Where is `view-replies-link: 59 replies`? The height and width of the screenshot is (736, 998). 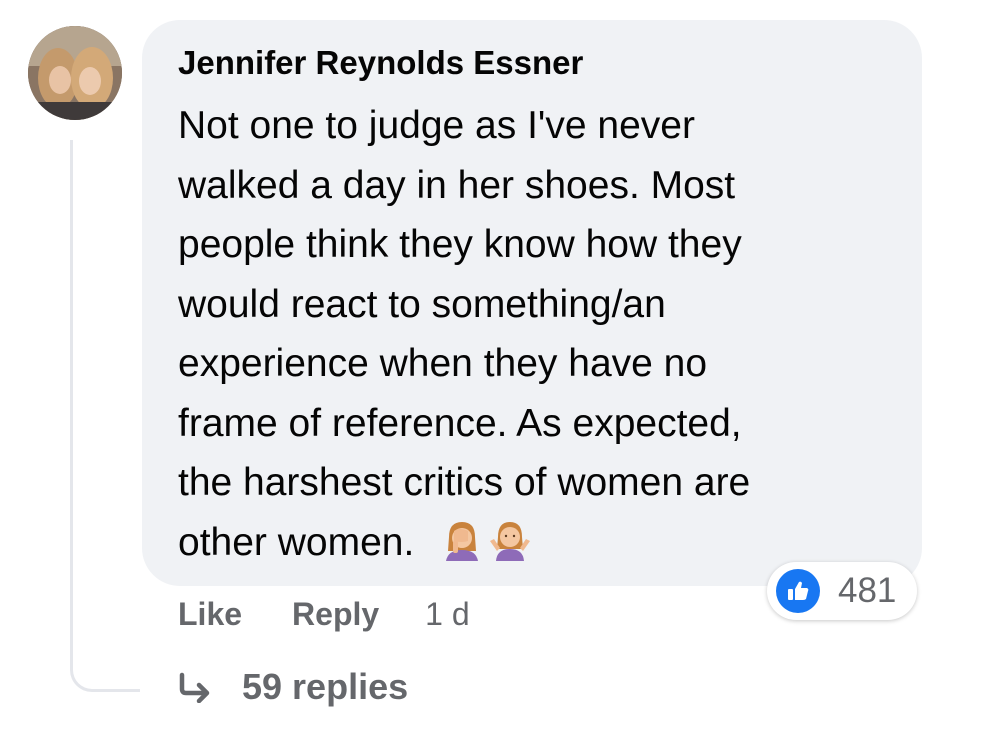
view-replies-link: 59 replies is located at coordinates (292, 687).